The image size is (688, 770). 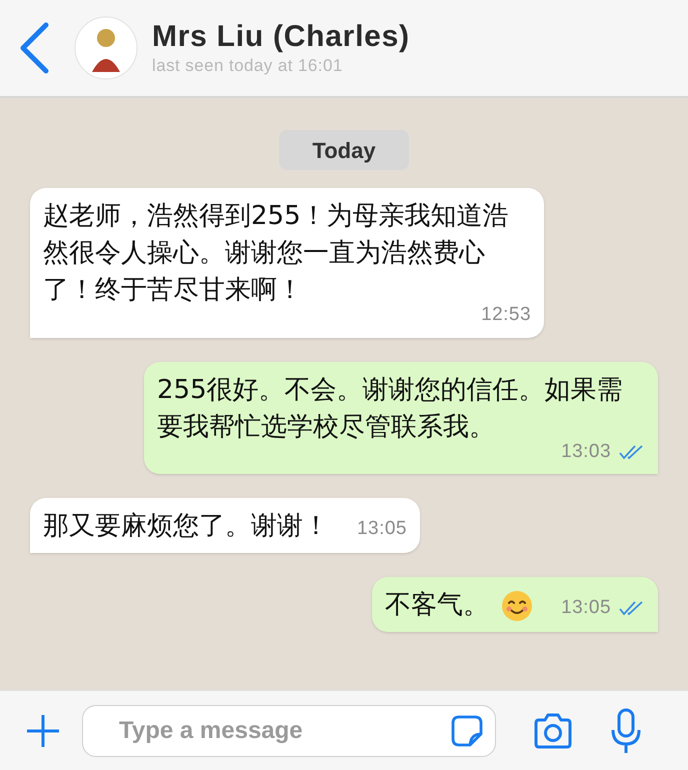 What do you see at coordinates (281, 37) in the screenshot?
I see `contact-name: Mrs Liu (Charles)` at bounding box center [281, 37].